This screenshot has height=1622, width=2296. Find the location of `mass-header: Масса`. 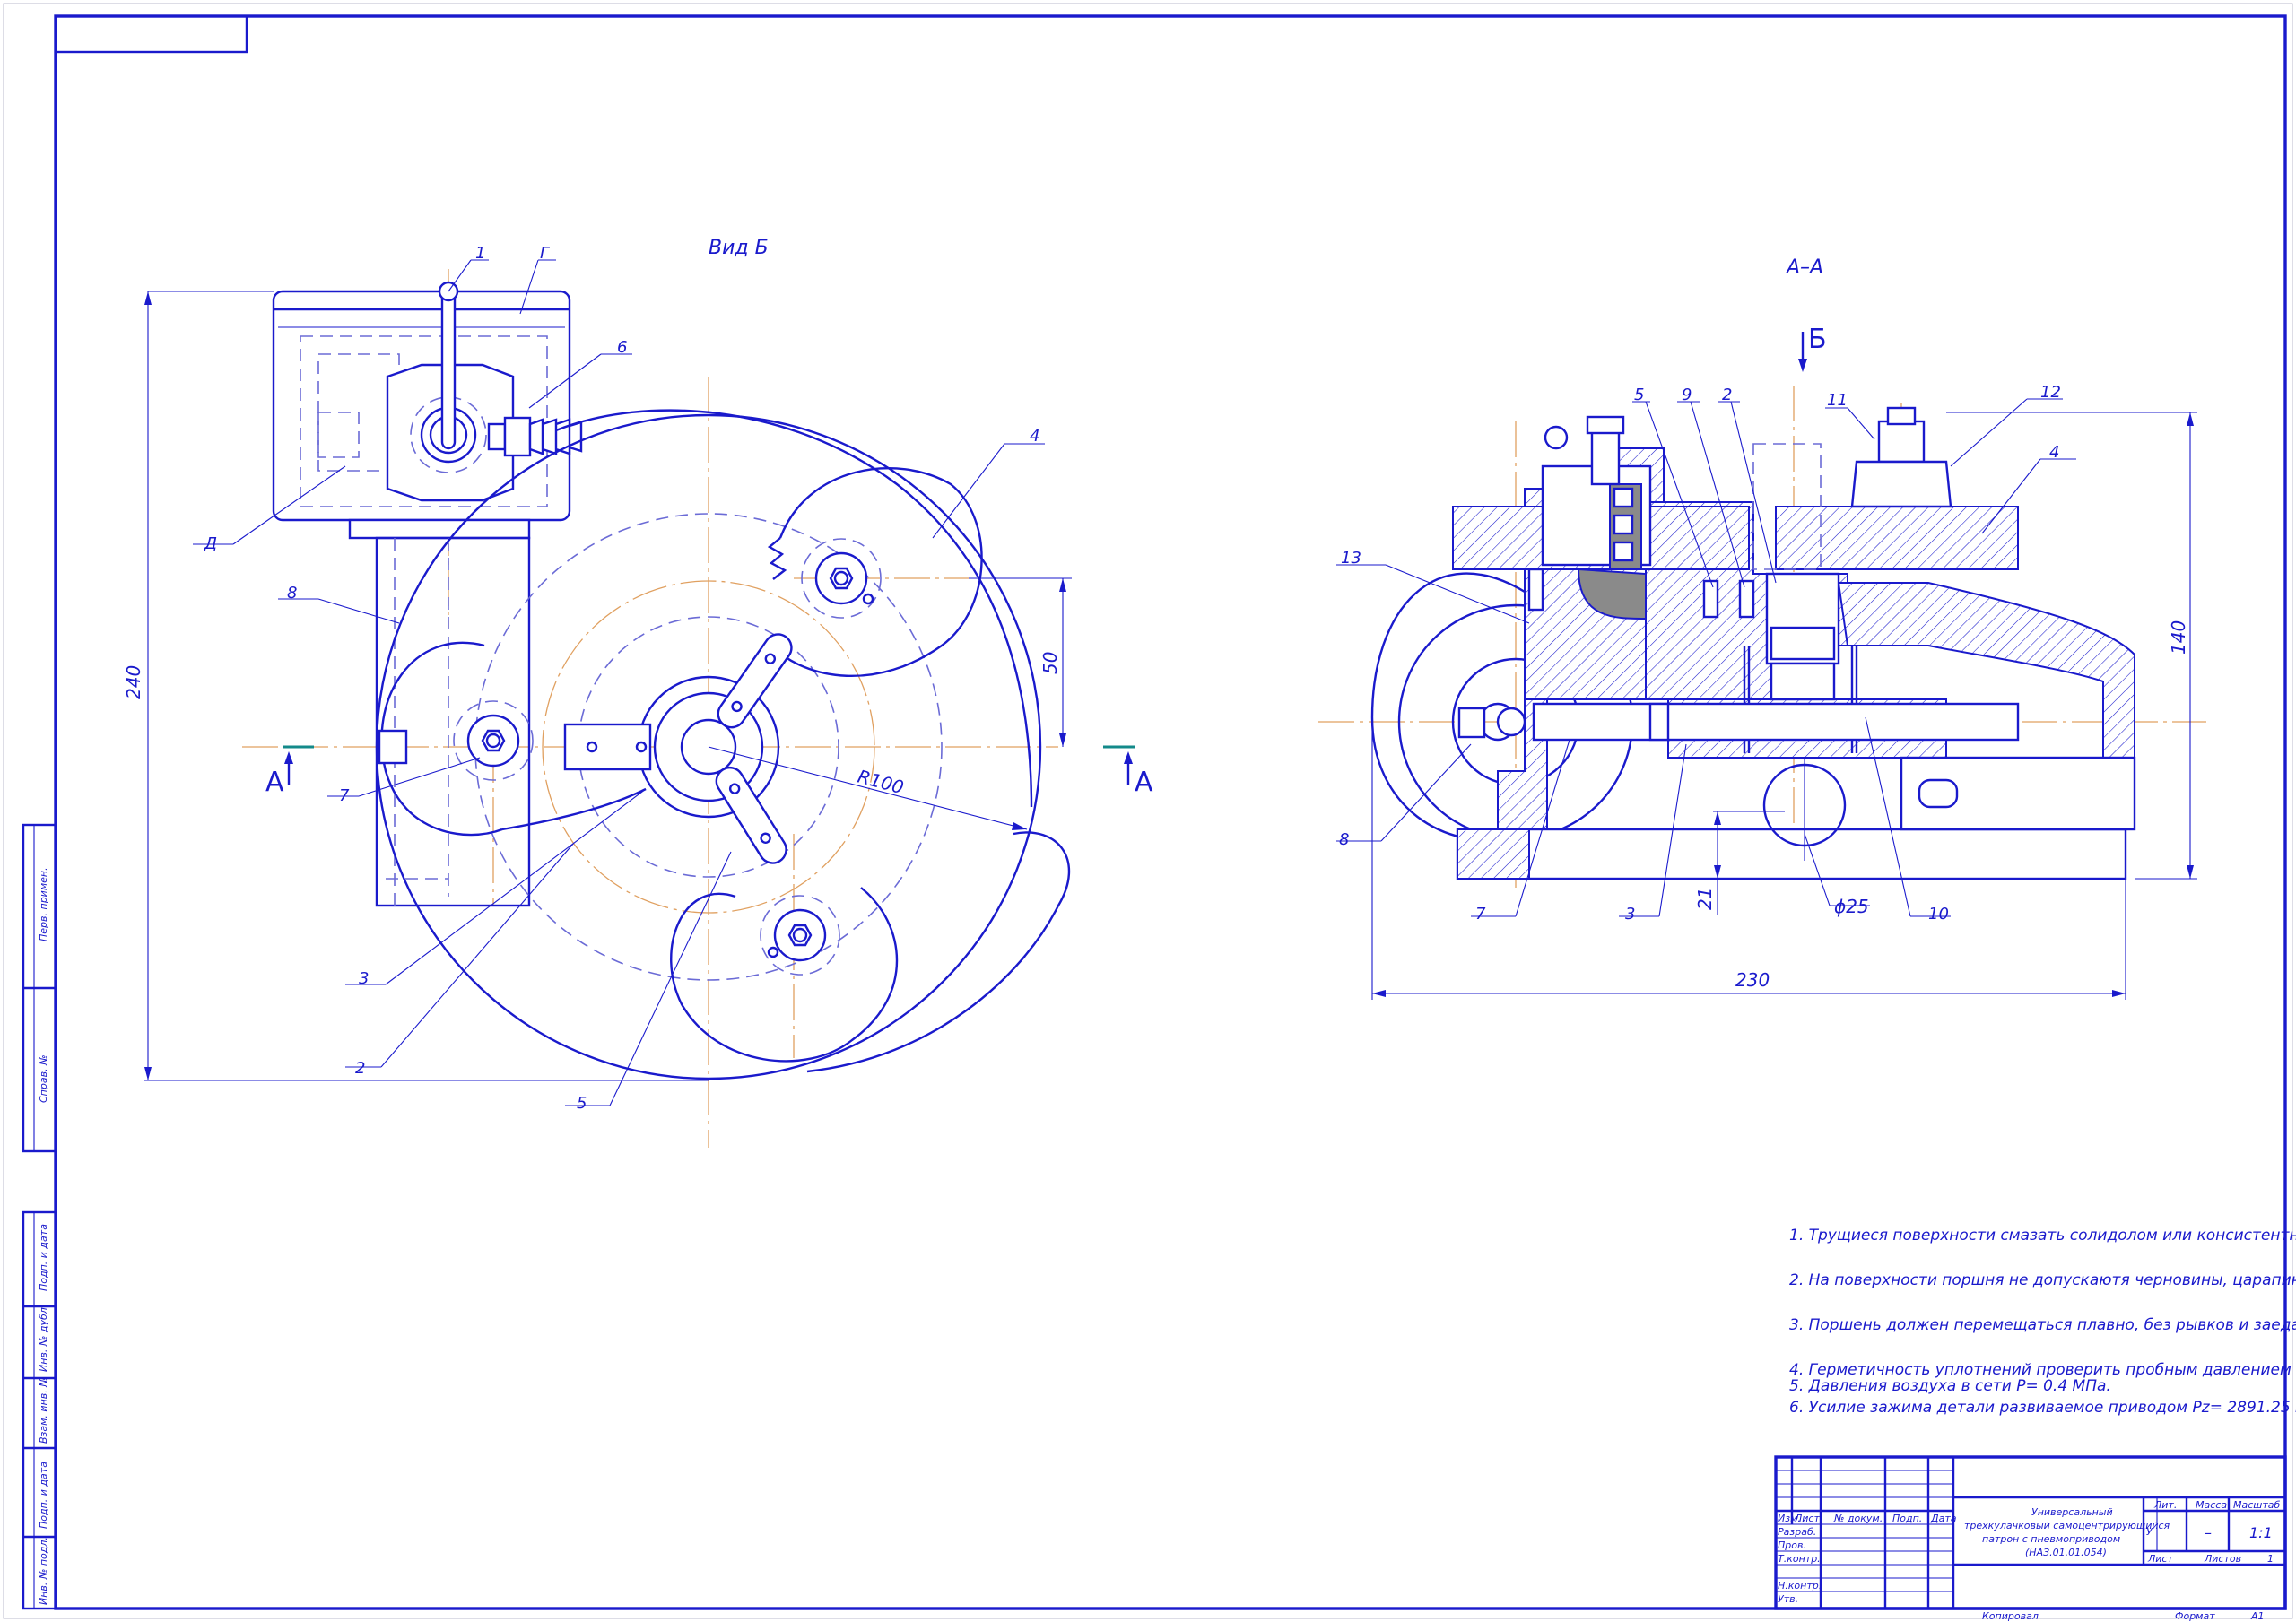

mass-header: Масса is located at coordinates (2211, 1505).